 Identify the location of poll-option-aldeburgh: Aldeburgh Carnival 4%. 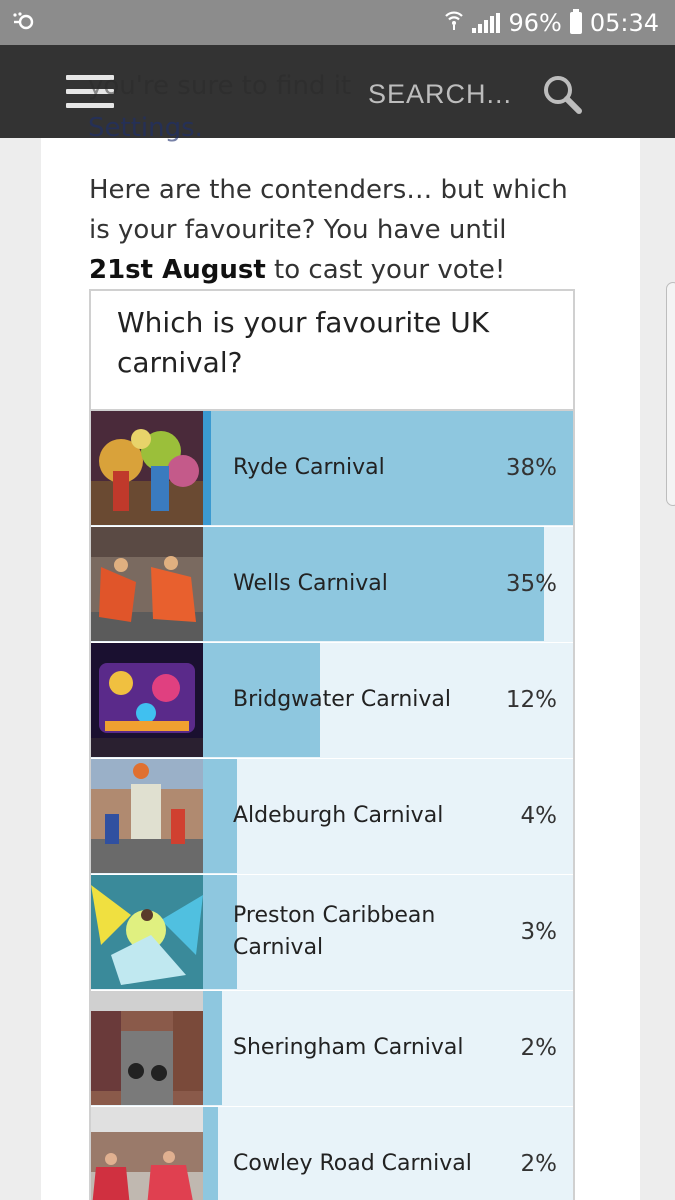
(332, 817).